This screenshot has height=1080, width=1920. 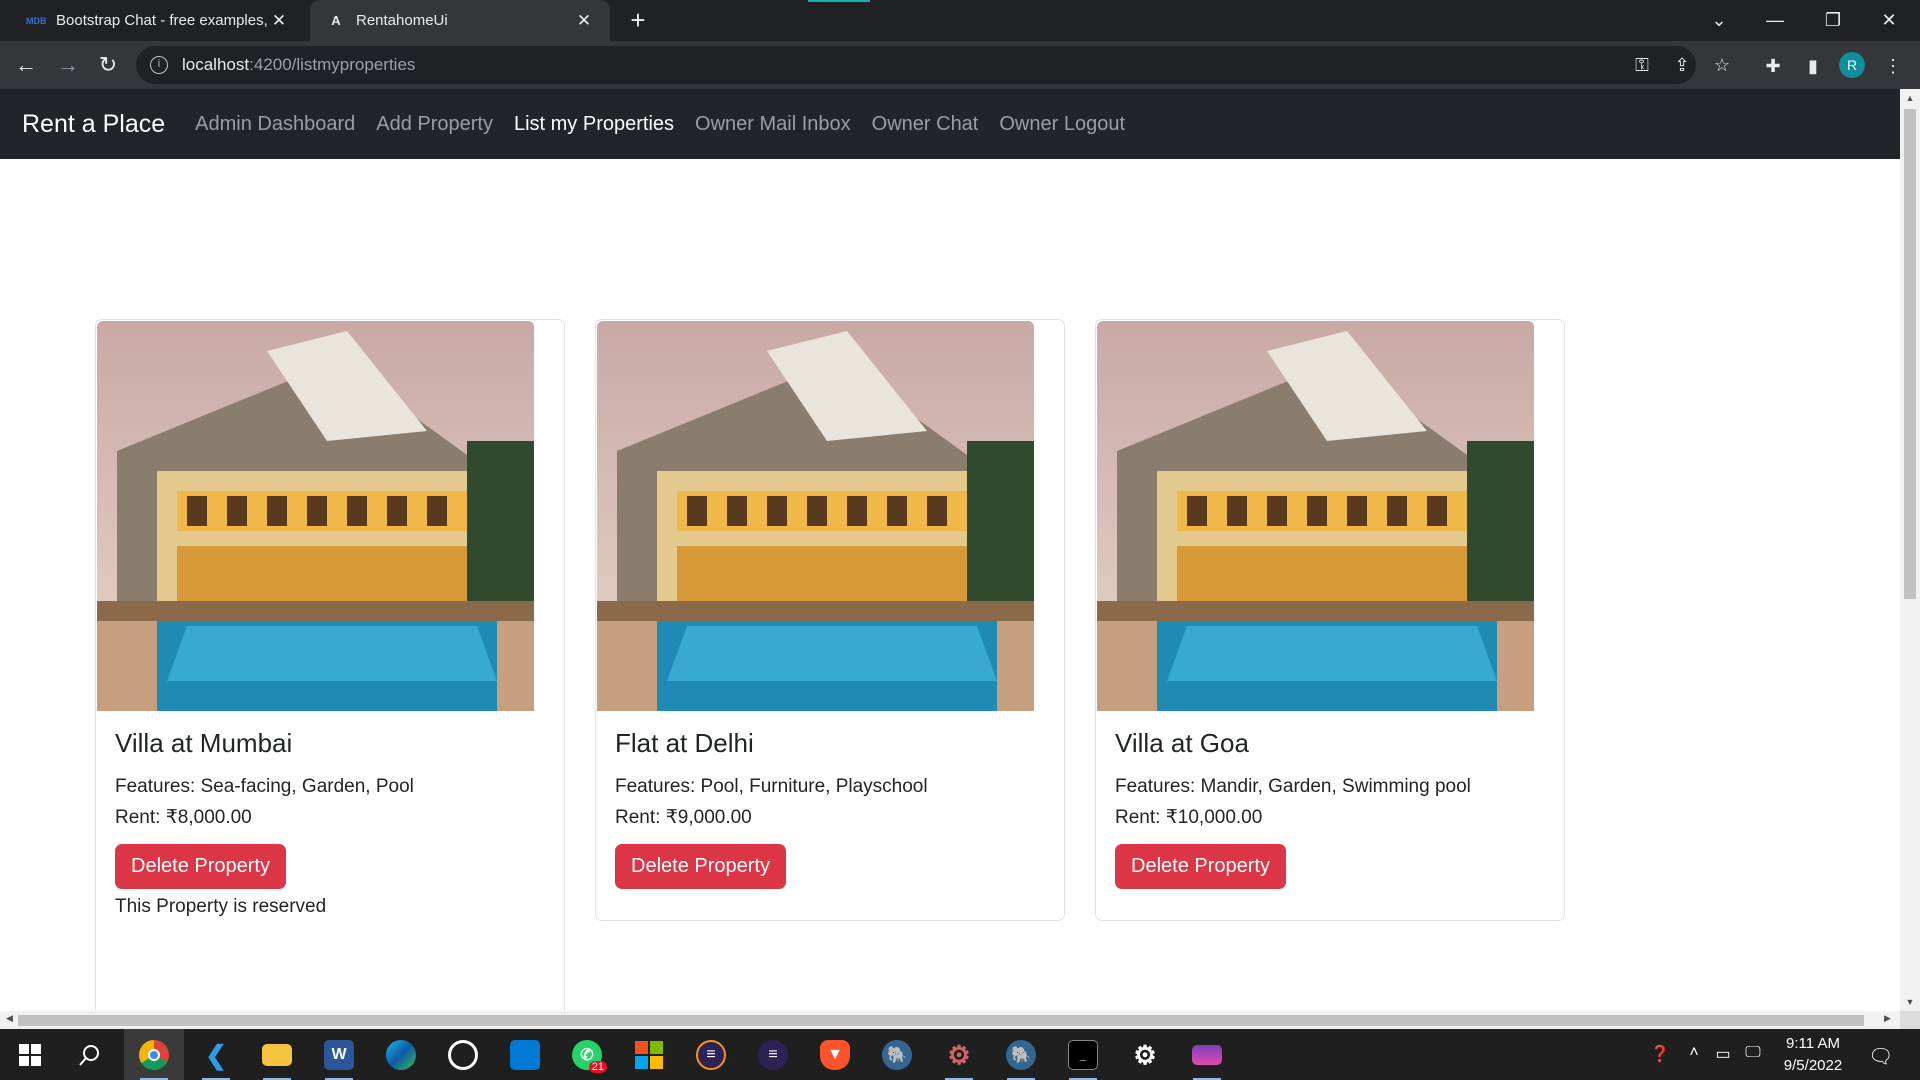 I want to click on vertical-scrollbar: ▲ ▼, so click(x=1910, y=550).